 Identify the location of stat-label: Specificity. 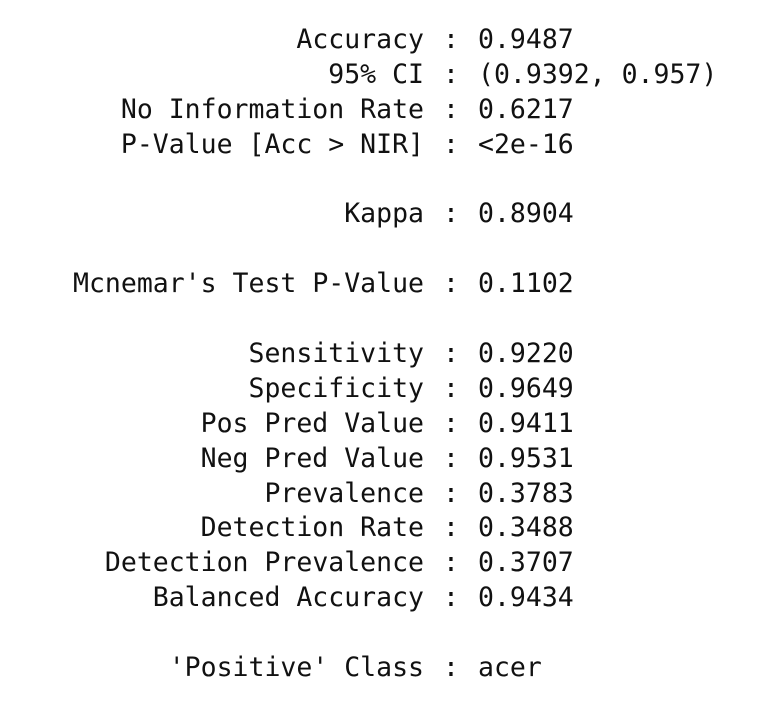
(336, 388).